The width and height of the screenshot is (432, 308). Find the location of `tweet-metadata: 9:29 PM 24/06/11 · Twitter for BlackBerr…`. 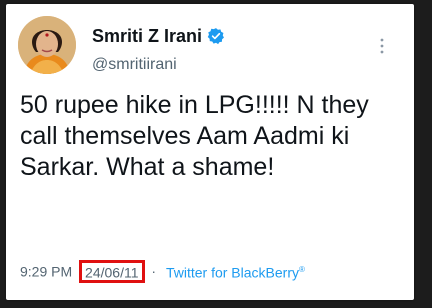

tweet-metadata: 9:29 PM 24/06/11 · Twitter for BlackBerr… is located at coordinates (162, 271).